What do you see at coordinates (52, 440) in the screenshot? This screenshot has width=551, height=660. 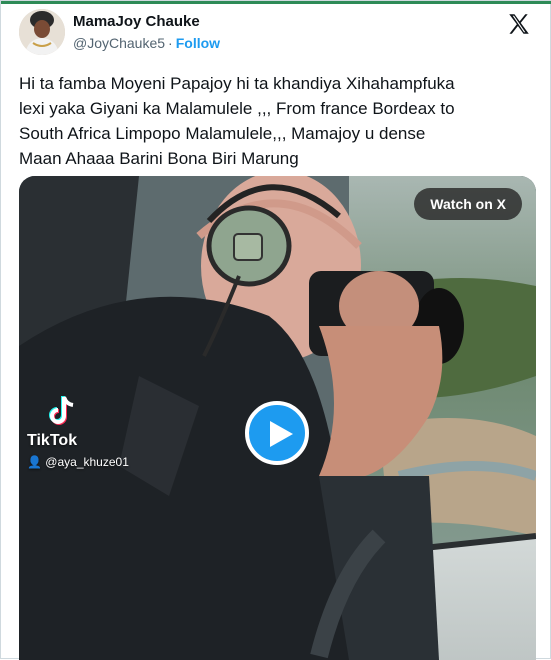 I see `tiktok-brand-label: TikTok` at bounding box center [52, 440].